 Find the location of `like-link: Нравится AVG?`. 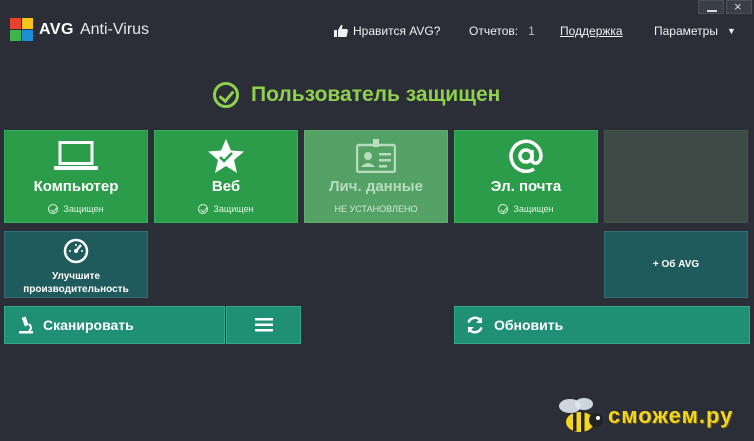

like-link: Нравится AVG? is located at coordinates (387, 31).